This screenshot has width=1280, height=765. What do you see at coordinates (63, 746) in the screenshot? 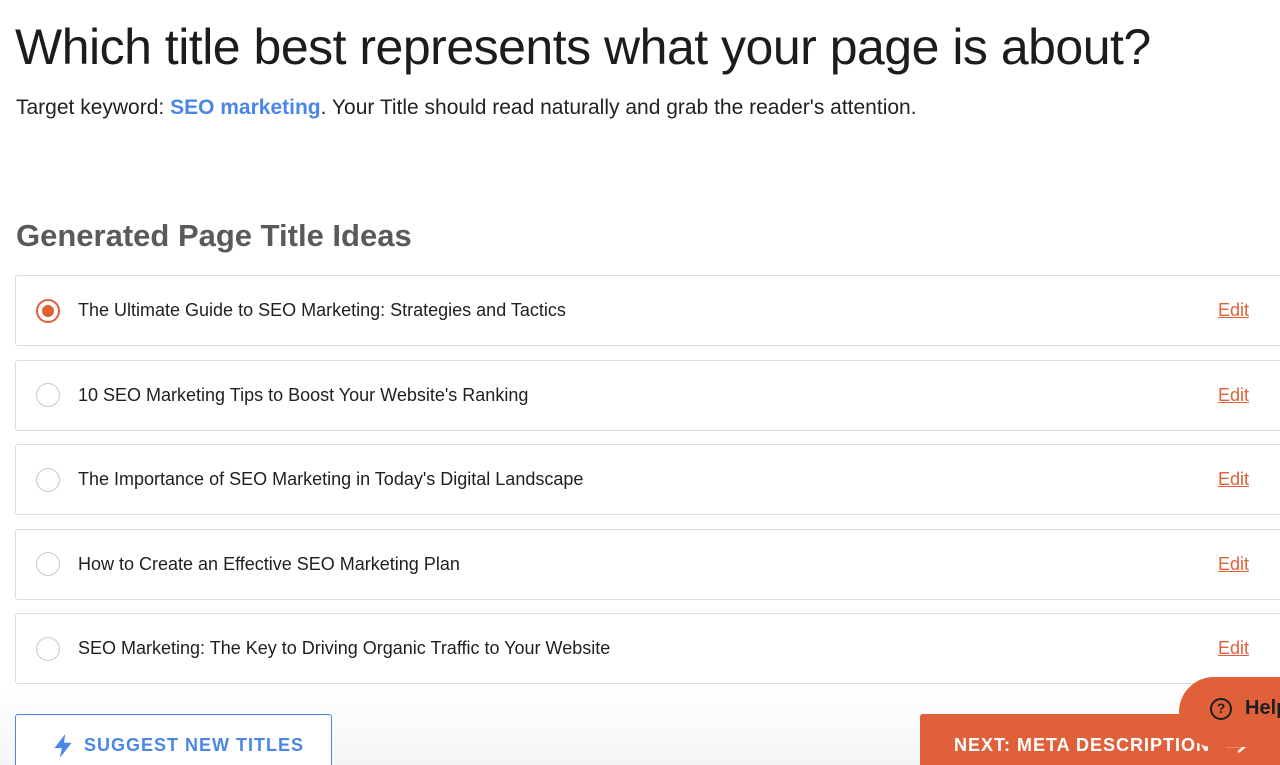
I see `lightning-bolt-icon` at bounding box center [63, 746].